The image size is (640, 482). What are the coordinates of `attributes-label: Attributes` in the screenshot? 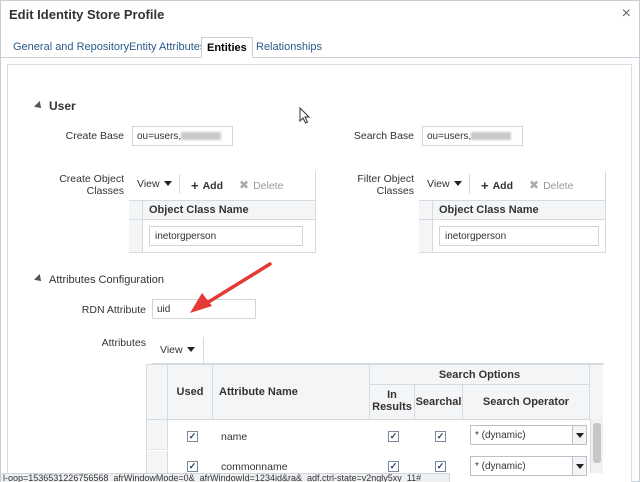 It's located at (123, 343).